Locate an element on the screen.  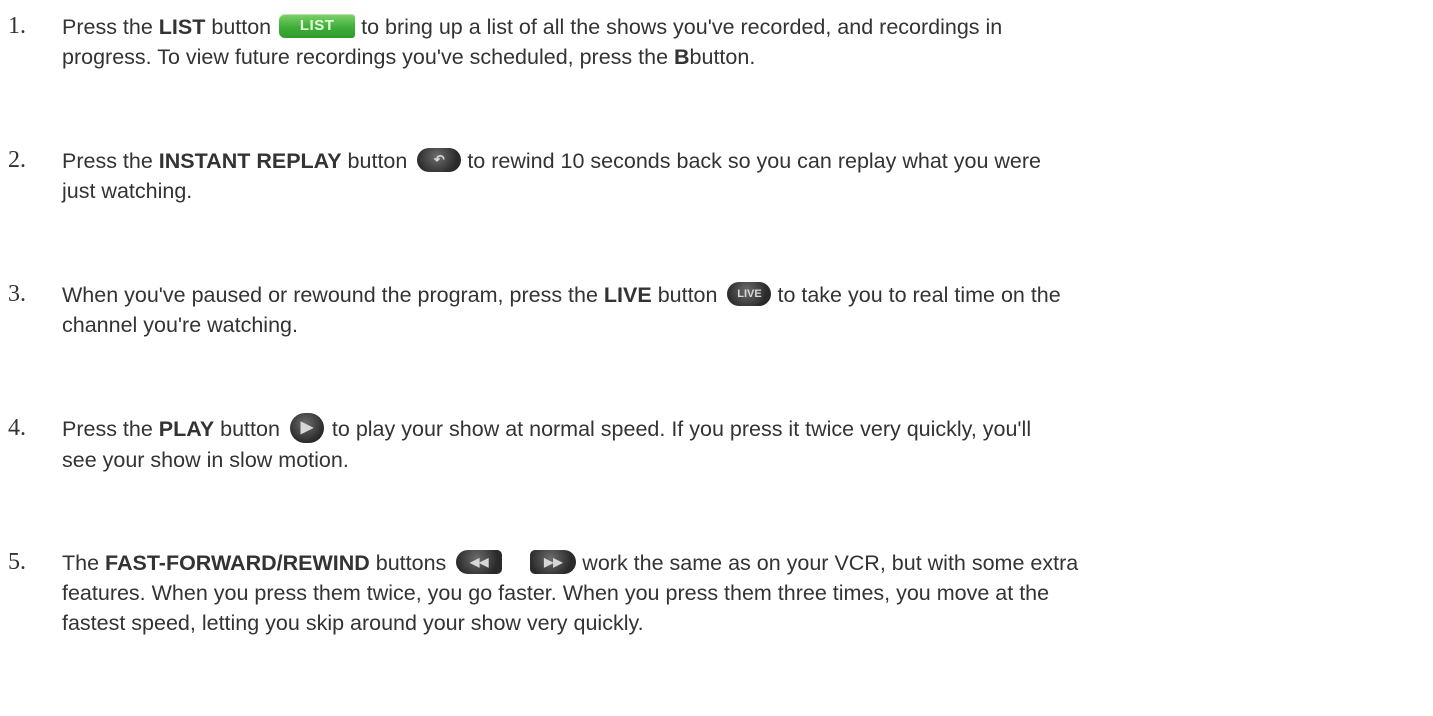
button-name: B is located at coordinates (682, 57).